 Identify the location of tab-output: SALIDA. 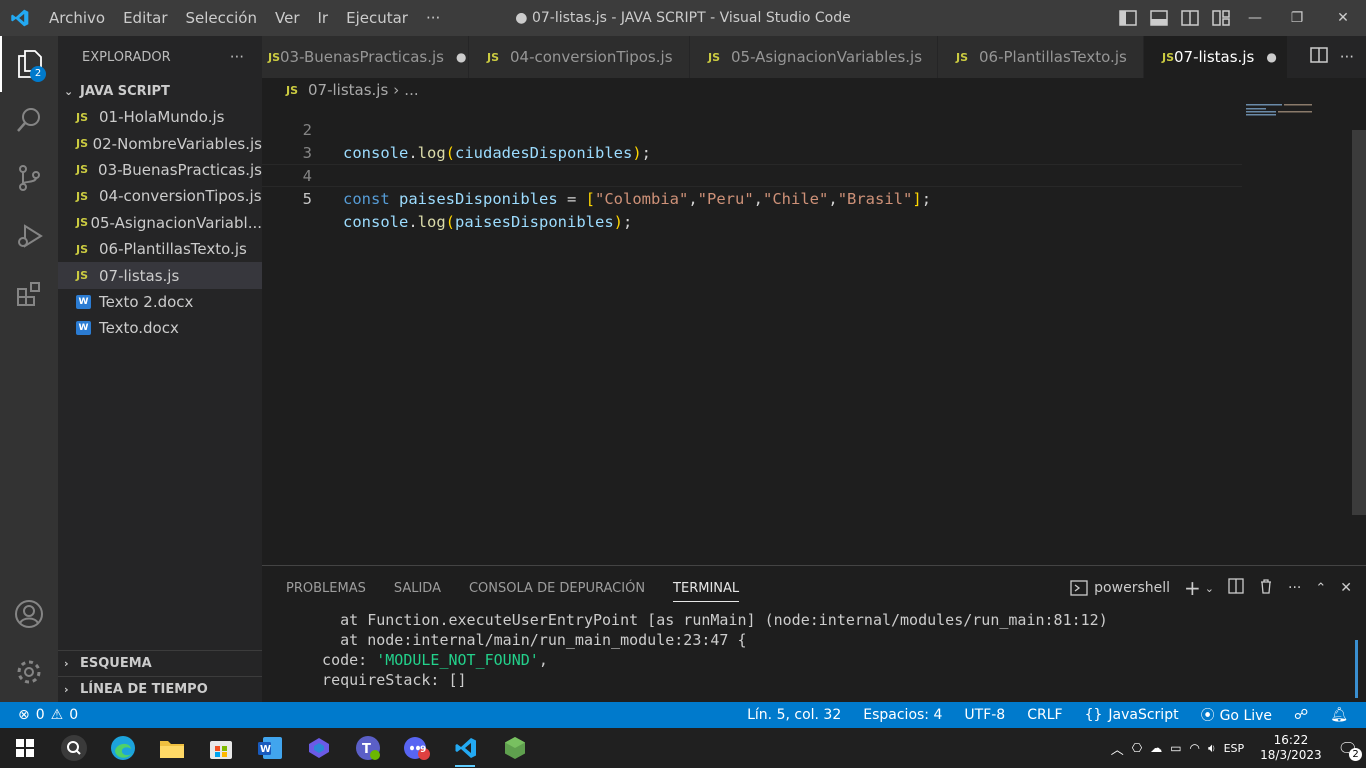
(417, 588).